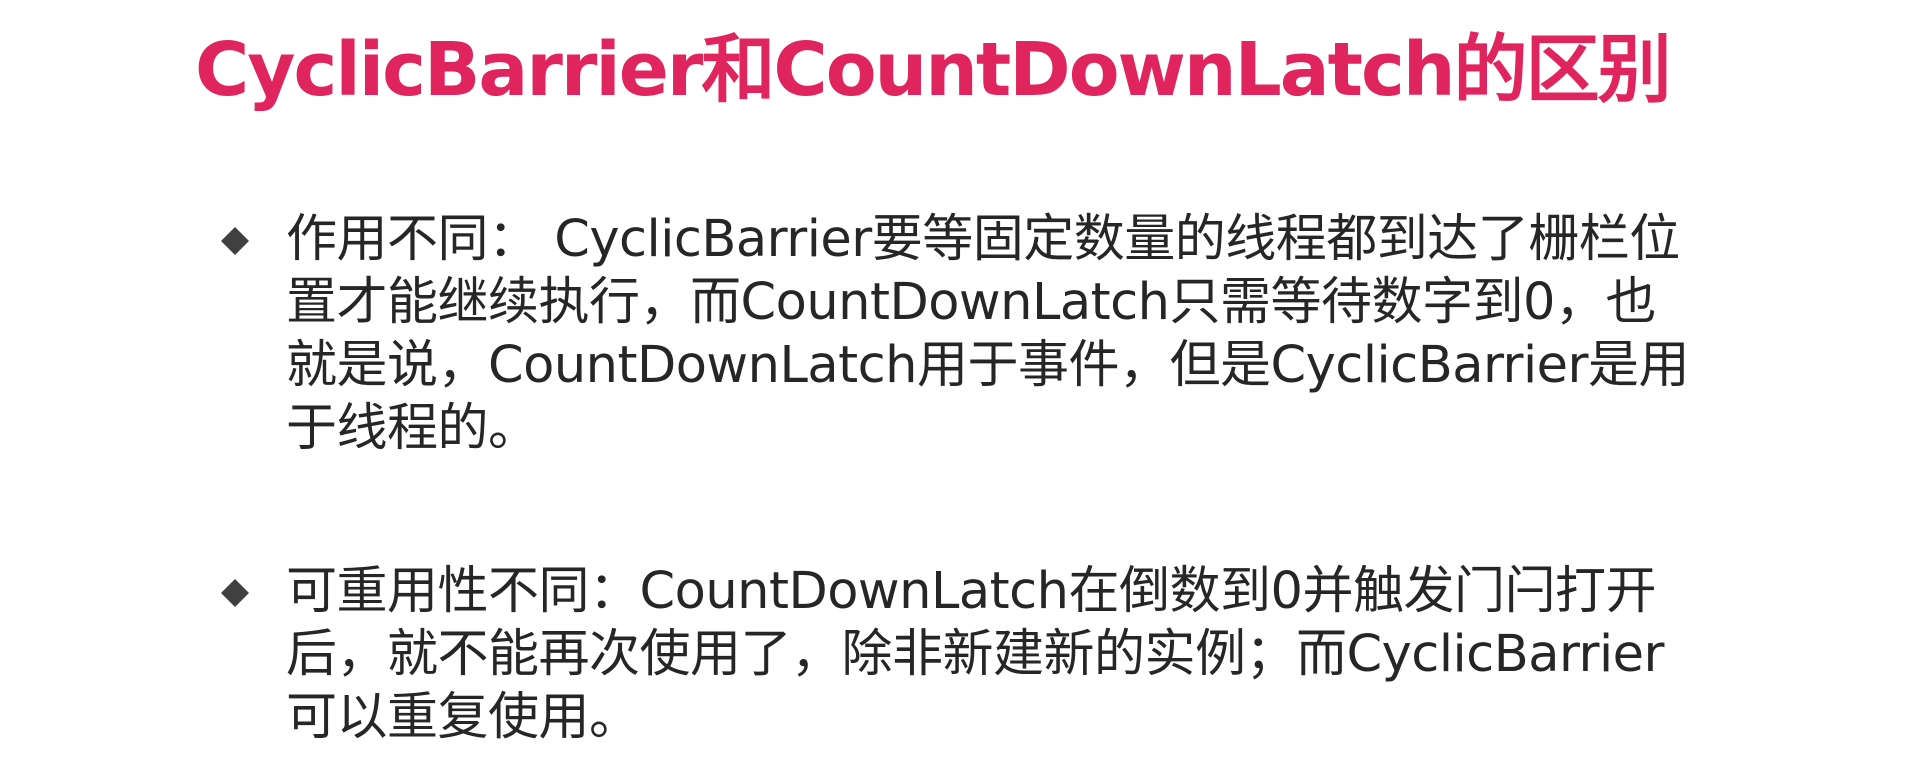 This screenshot has height=758, width=1920. What do you see at coordinates (971, 591) in the screenshot?
I see `bullet-line: 可重用性不同：CountDownLatch在倒数到0并触发门闩打开` at bounding box center [971, 591].